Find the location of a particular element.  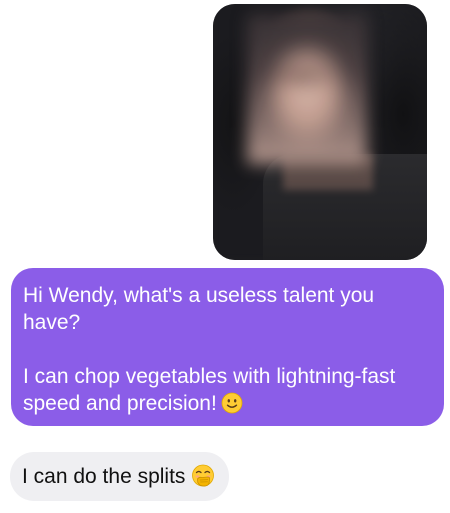

slightly-smiling-face-icon is located at coordinates (232, 403).